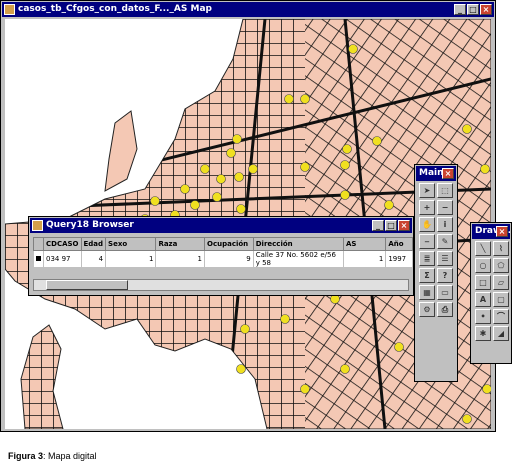  Describe the element at coordinates (427, 292) in the screenshot. I see `grid-icon: ▦` at that location.